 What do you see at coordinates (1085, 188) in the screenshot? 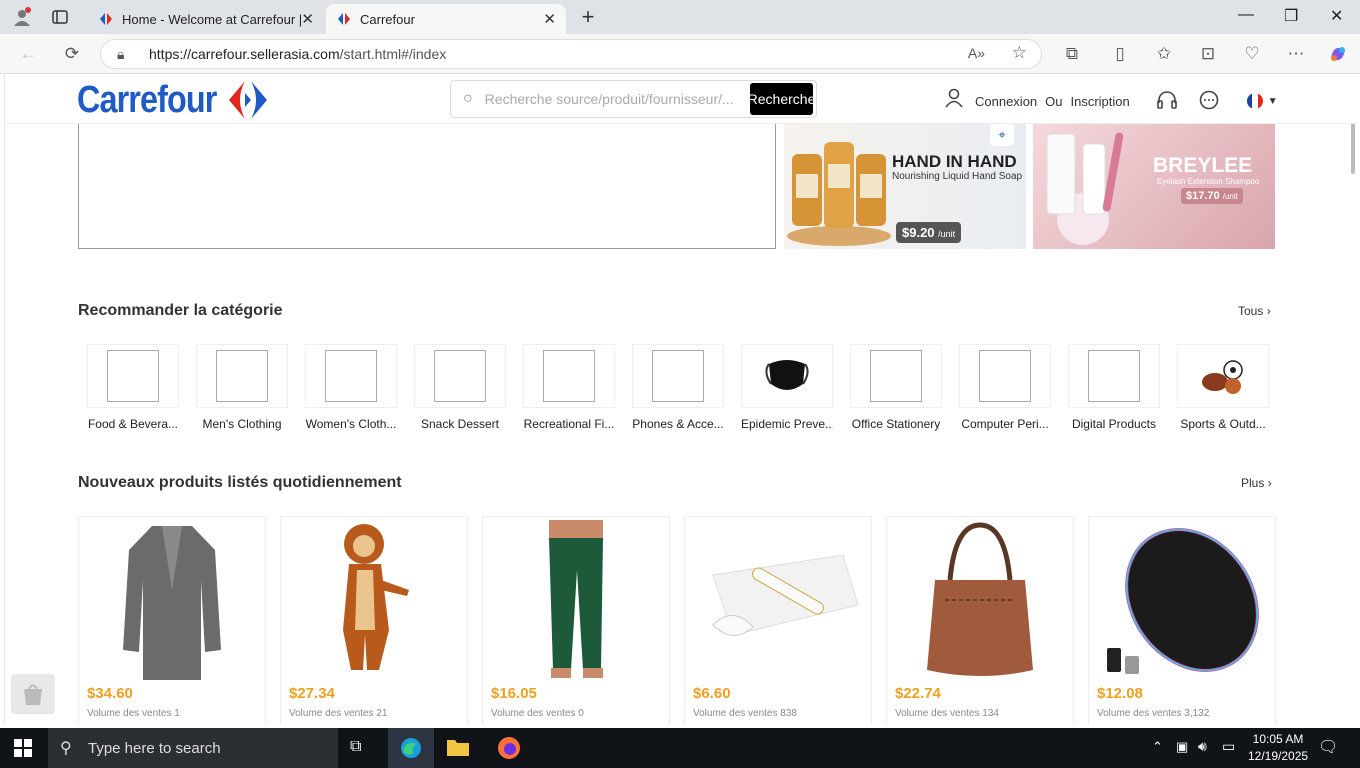
I see `shampoo-product-image` at bounding box center [1085, 188].